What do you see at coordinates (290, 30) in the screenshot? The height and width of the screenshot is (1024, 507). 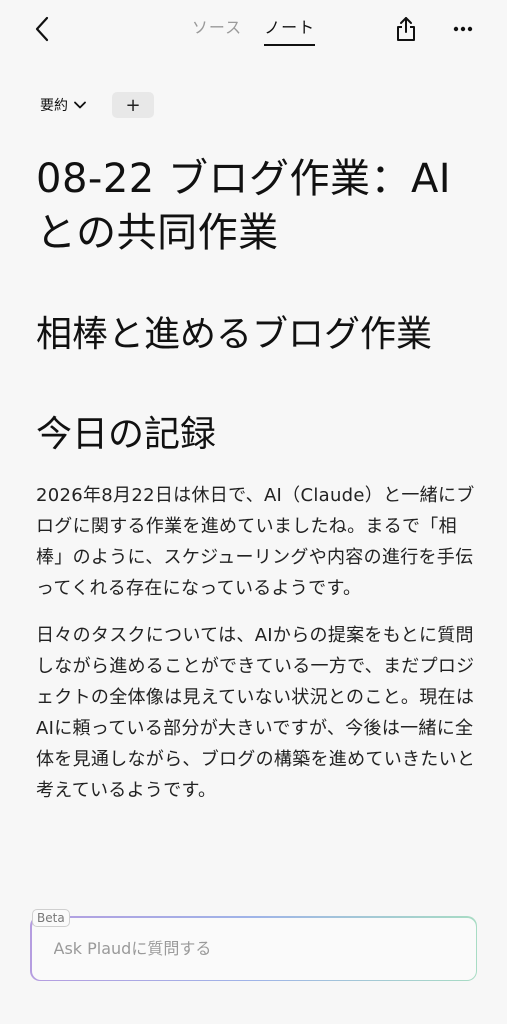 I see `tab-note: ノート` at bounding box center [290, 30].